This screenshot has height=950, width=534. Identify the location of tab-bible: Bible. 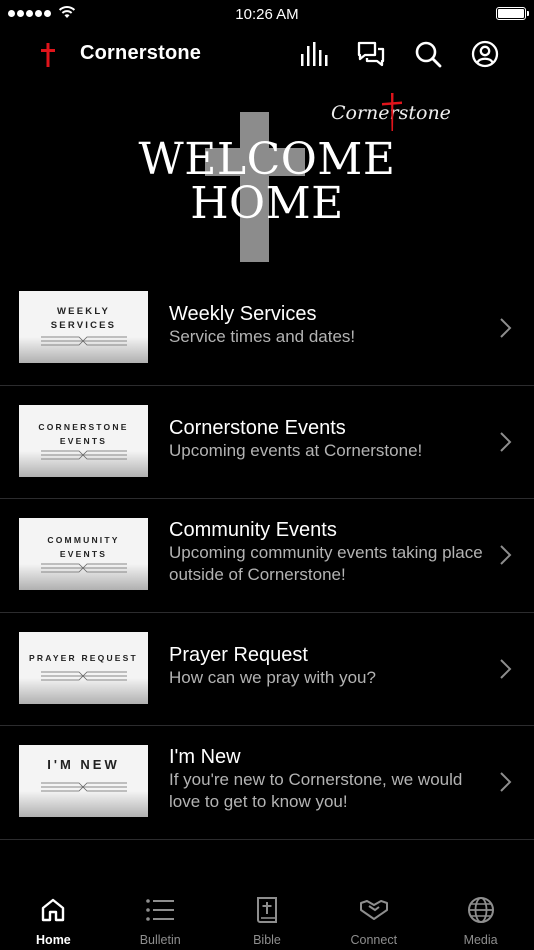
(267, 916).